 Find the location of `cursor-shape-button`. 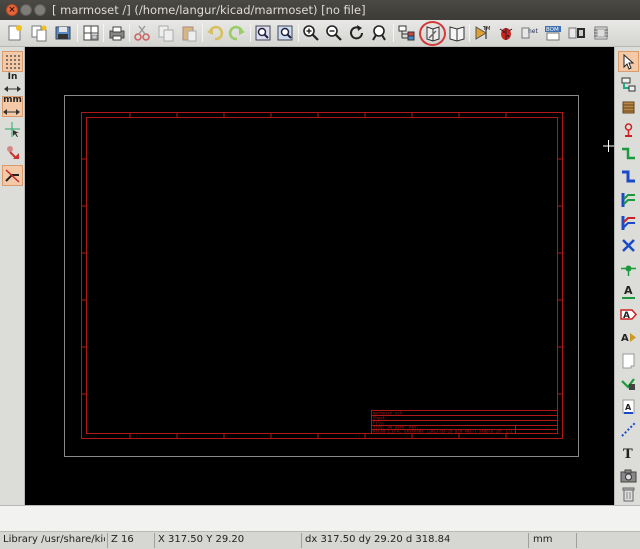

cursor-shape-button is located at coordinates (12, 129).